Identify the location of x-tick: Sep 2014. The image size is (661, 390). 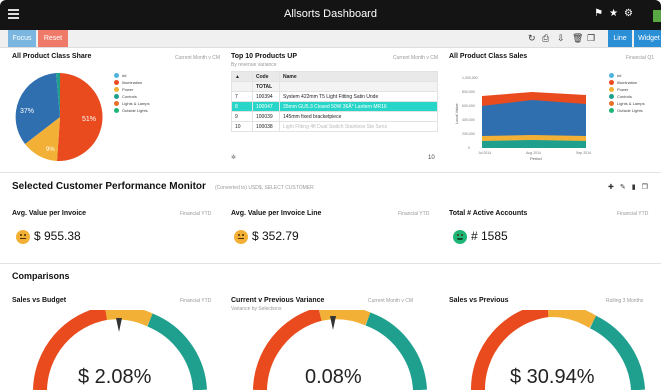
(583, 153).